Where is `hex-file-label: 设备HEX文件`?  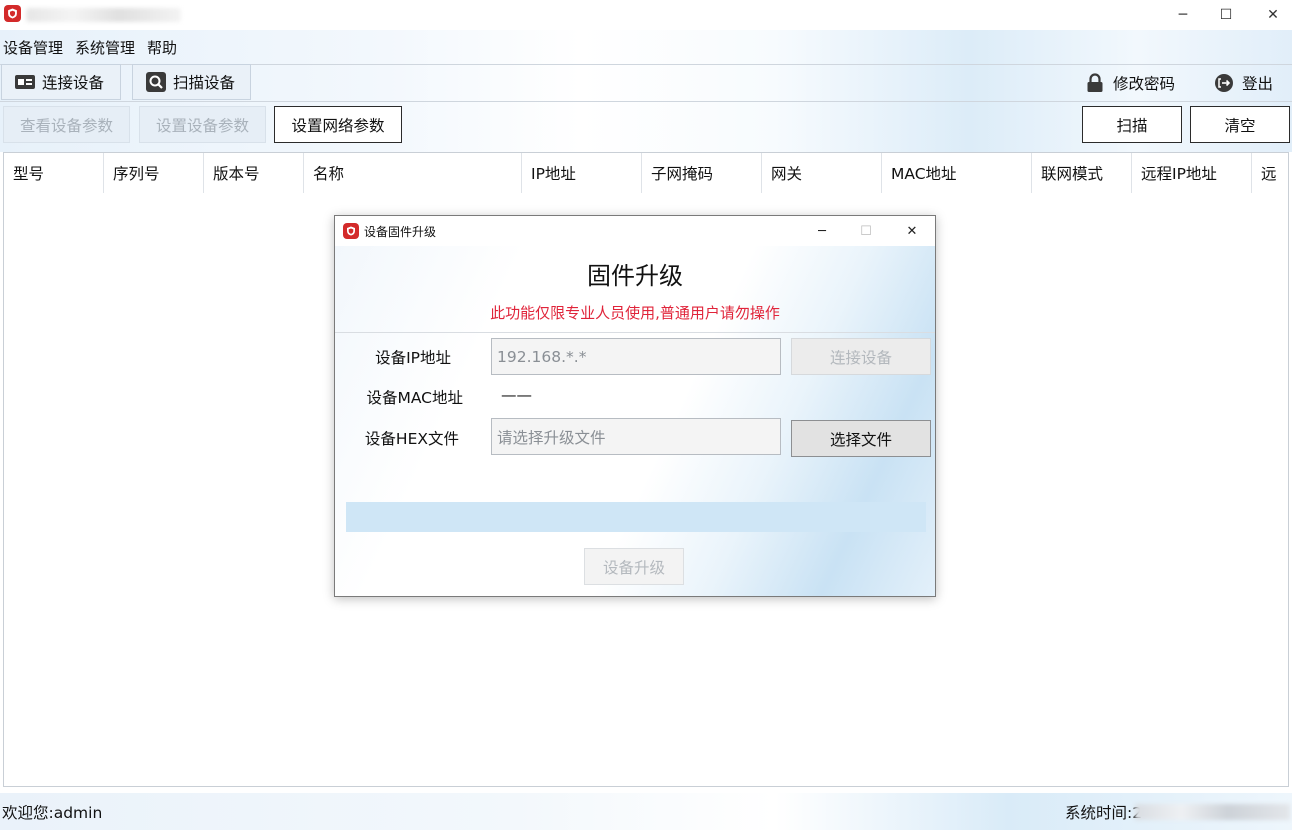
hex-file-label: 设备HEX文件 is located at coordinates (411, 439).